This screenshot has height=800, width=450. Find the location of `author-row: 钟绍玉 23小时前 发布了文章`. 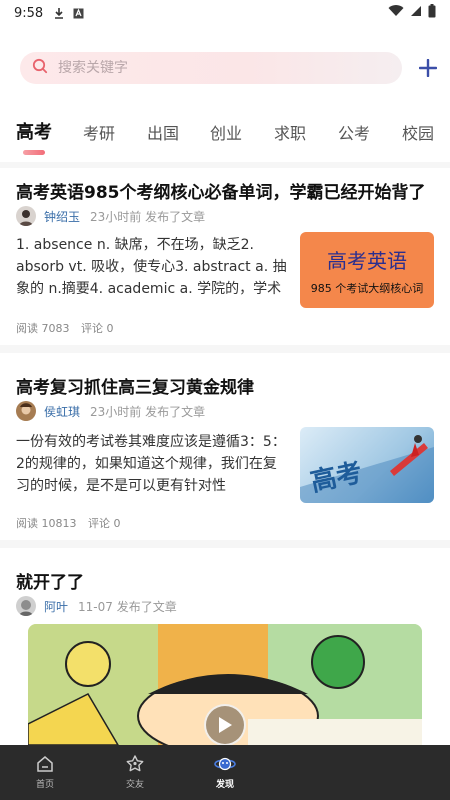

author-row: 钟绍玉 23小时前 发布了文章 is located at coordinates (110, 216).